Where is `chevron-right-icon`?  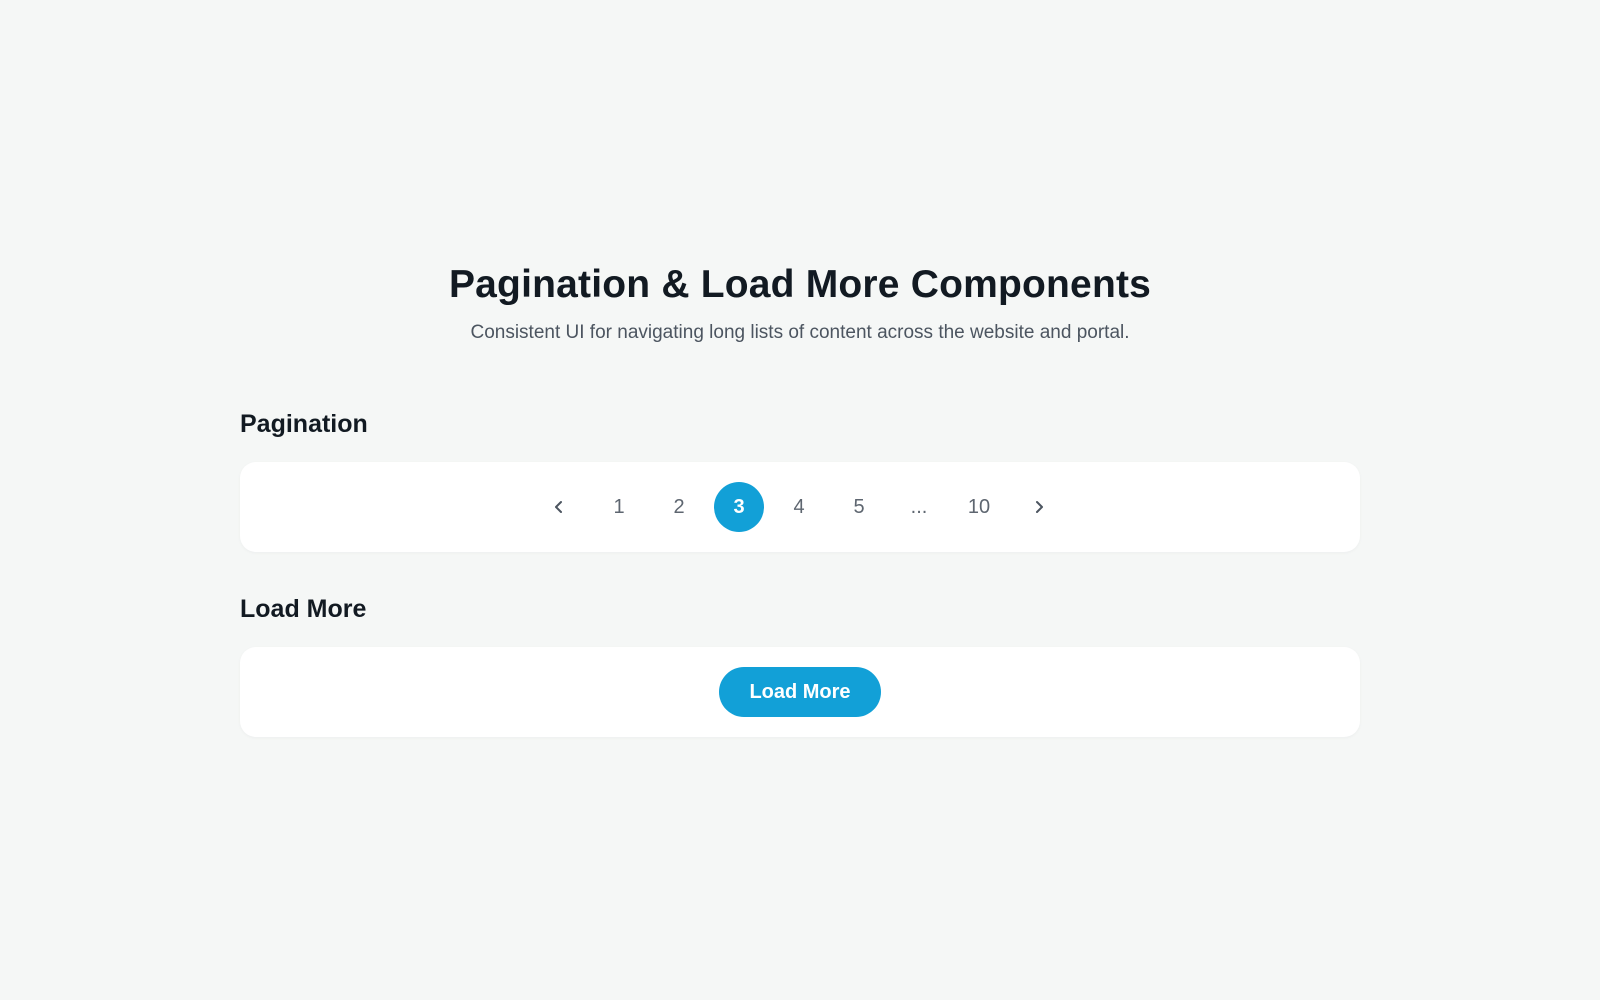 chevron-right-icon is located at coordinates (1039, 507).